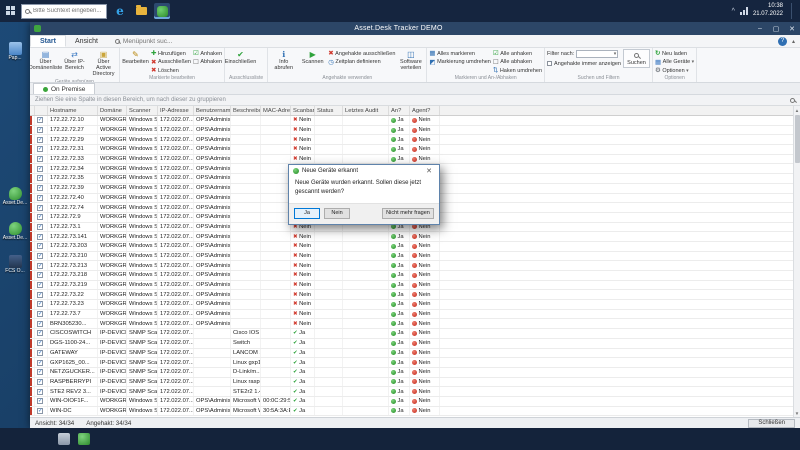  What do you see at coordinates (517, 53) in the screenshot?
I see `alle-anhaken-button: Alle anhaken` at bounding box center [517, 53].